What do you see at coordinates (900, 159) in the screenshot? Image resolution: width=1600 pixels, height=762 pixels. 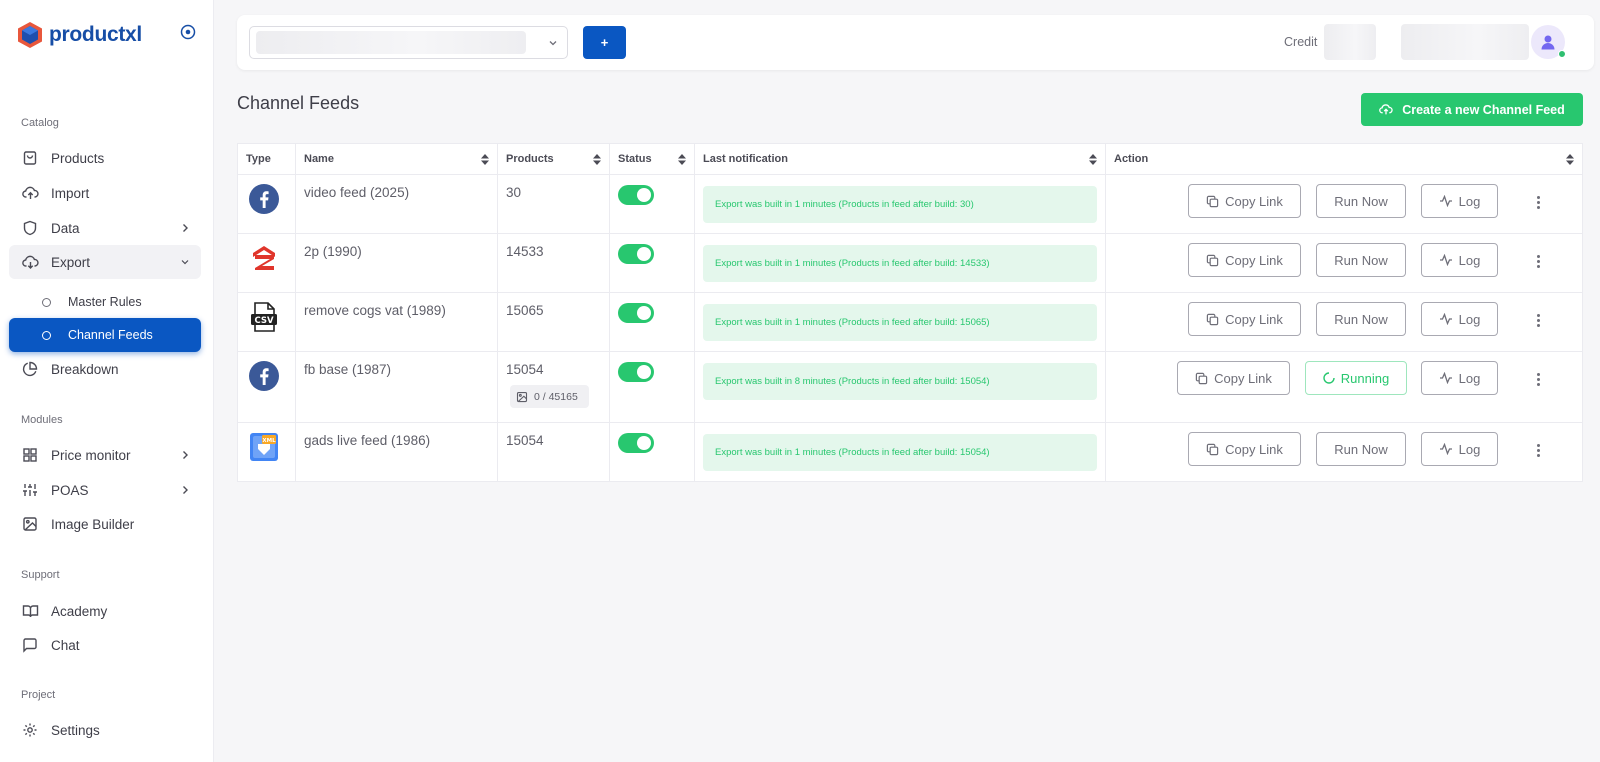 I see `column-header-last-notification: Last notification` at bounding box center [900, 159].